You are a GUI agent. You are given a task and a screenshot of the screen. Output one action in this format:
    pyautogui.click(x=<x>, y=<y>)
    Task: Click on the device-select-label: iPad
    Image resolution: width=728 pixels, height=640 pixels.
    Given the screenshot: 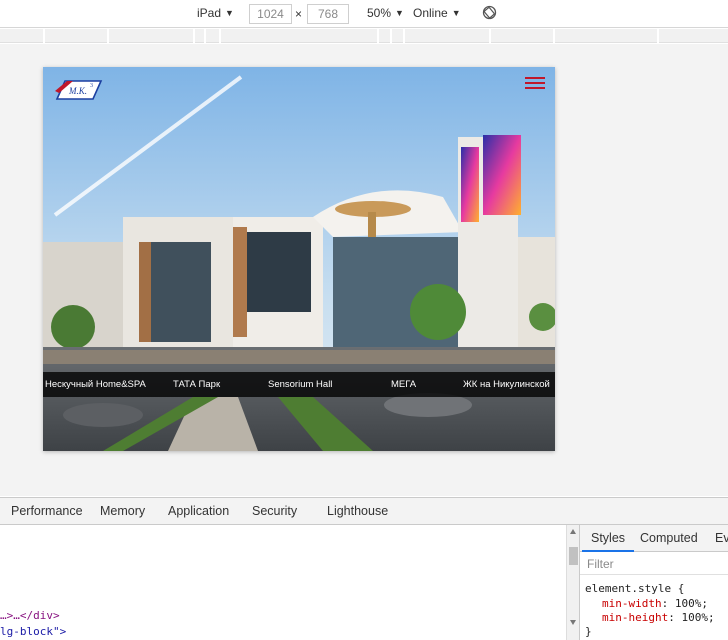 What is the action you would take?
    pyautogui.click(x=209, y=13)
    